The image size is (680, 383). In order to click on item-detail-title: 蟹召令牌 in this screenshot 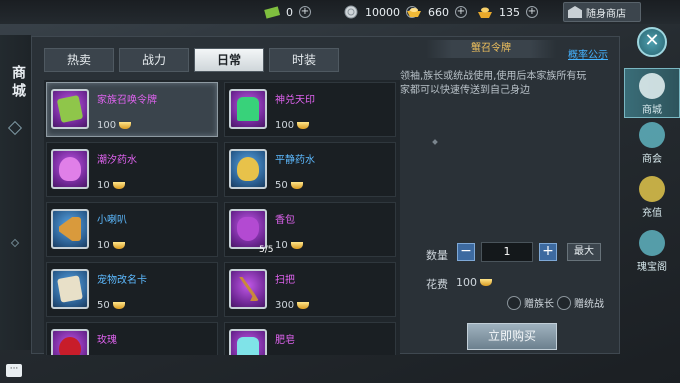, I will do `click(491, 49)`.